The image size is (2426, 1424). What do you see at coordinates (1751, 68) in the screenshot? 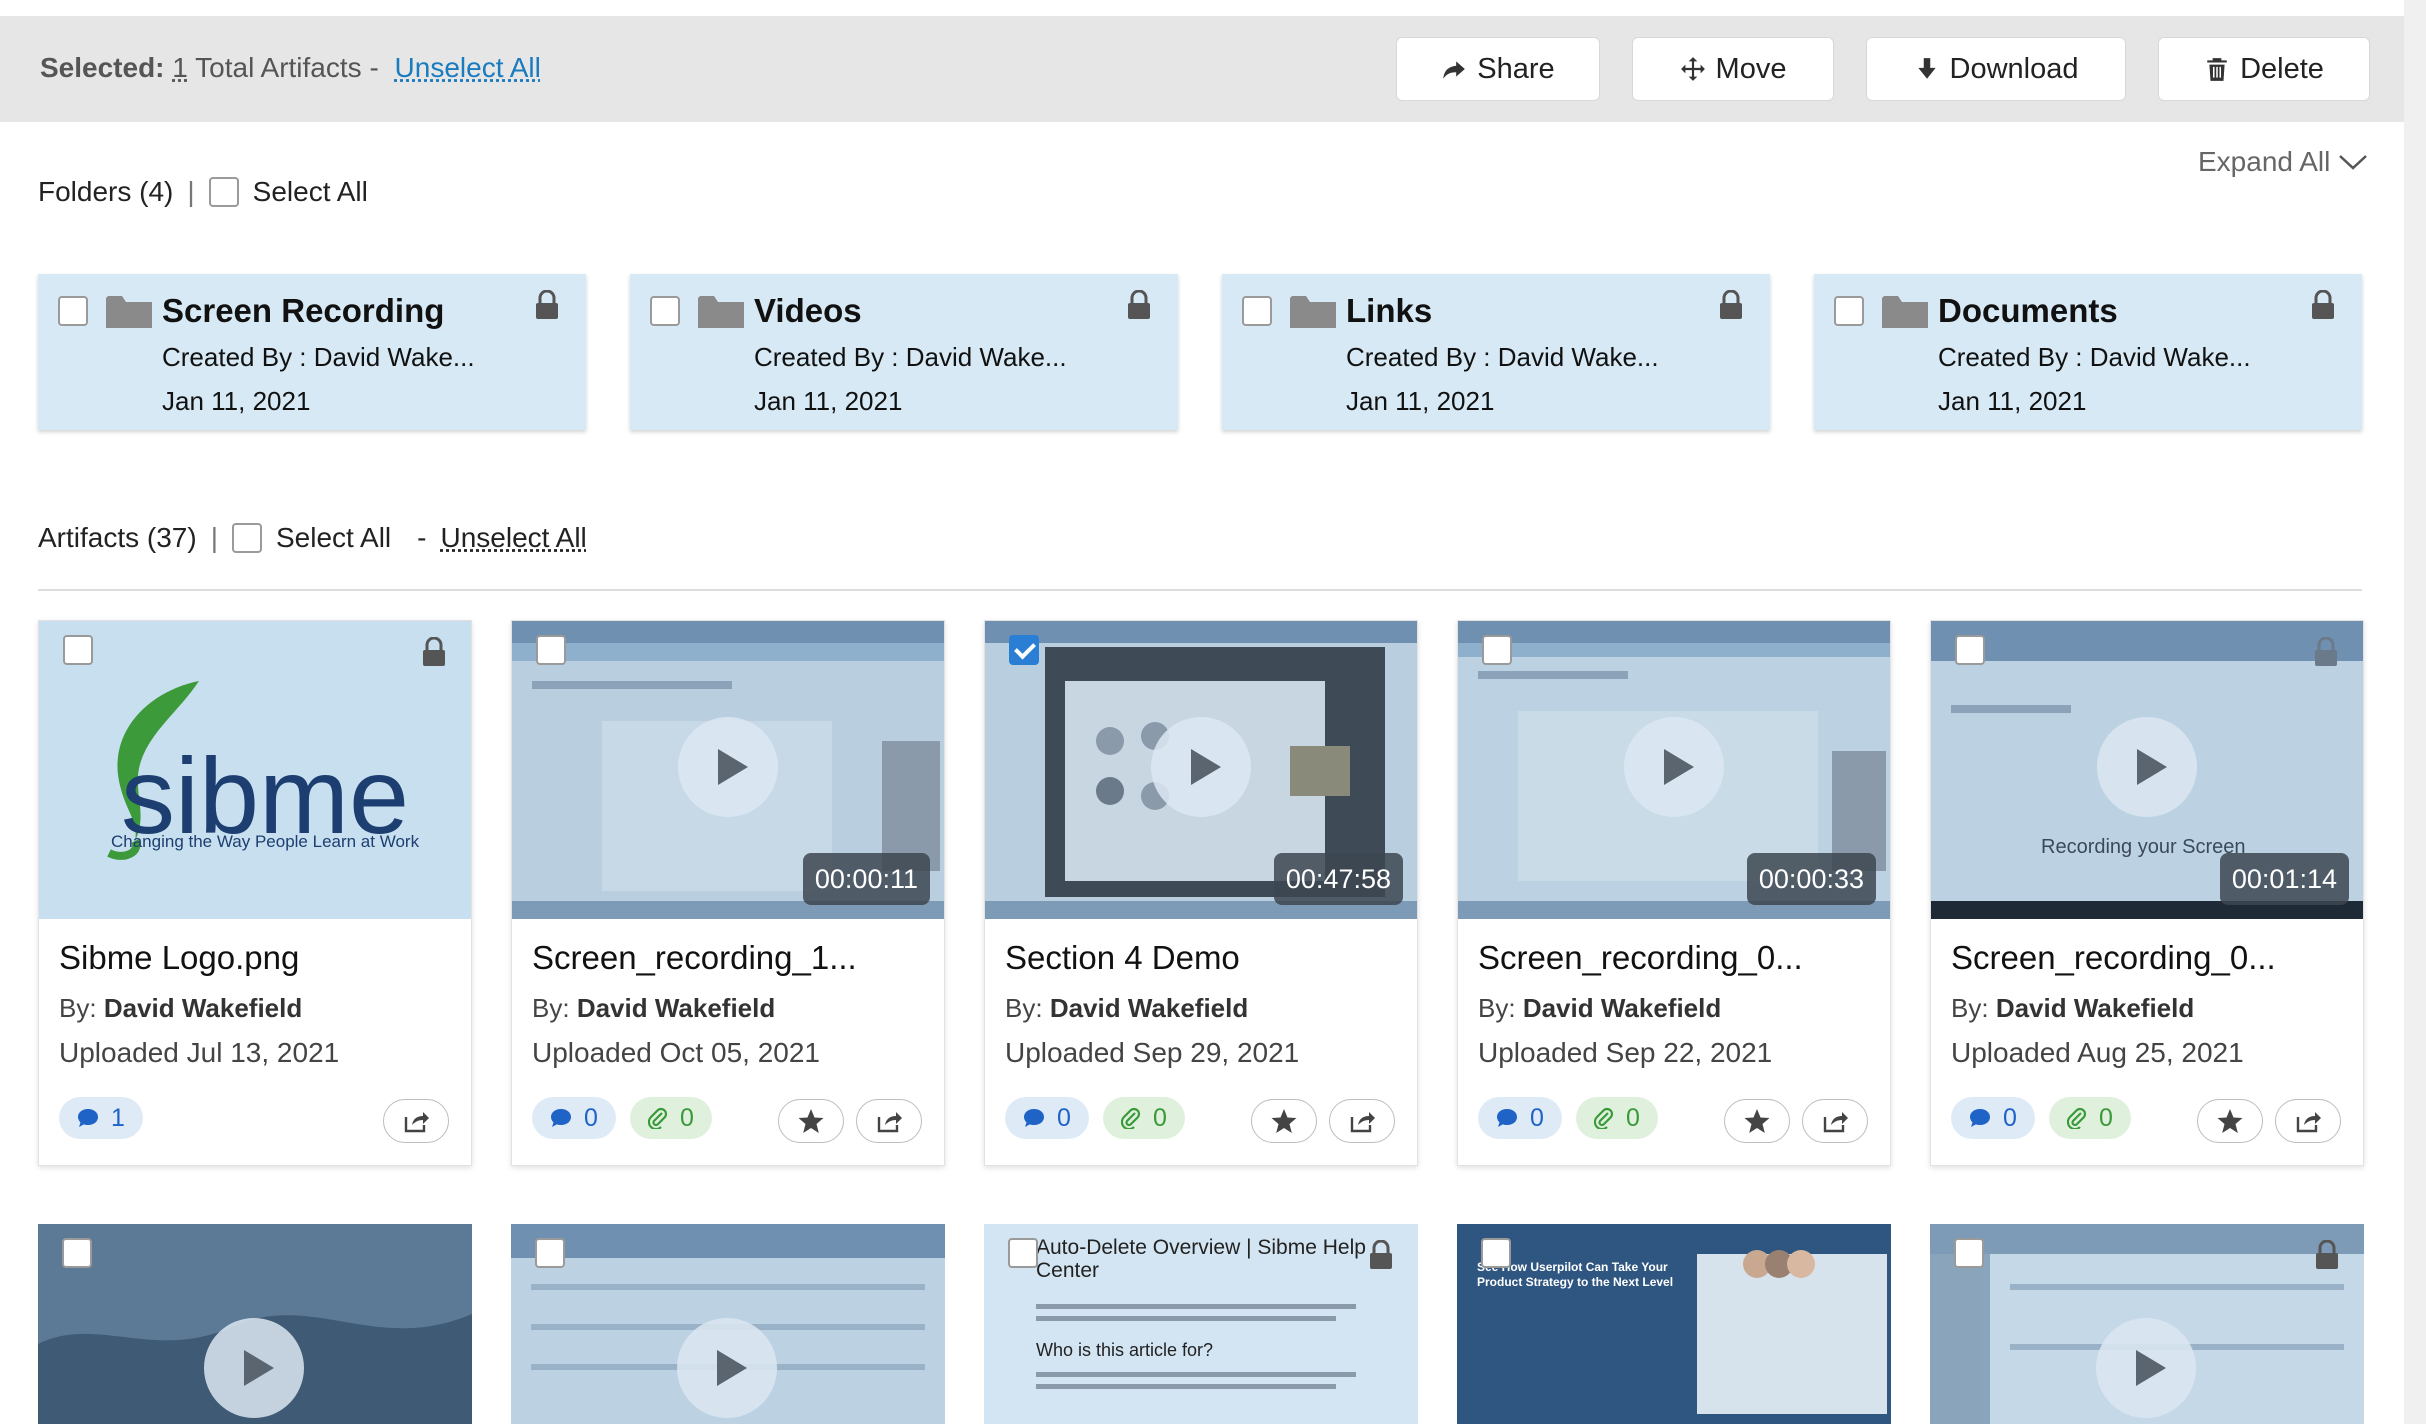
I see `move-button-label: Move` at bounding box center [1751, 68].